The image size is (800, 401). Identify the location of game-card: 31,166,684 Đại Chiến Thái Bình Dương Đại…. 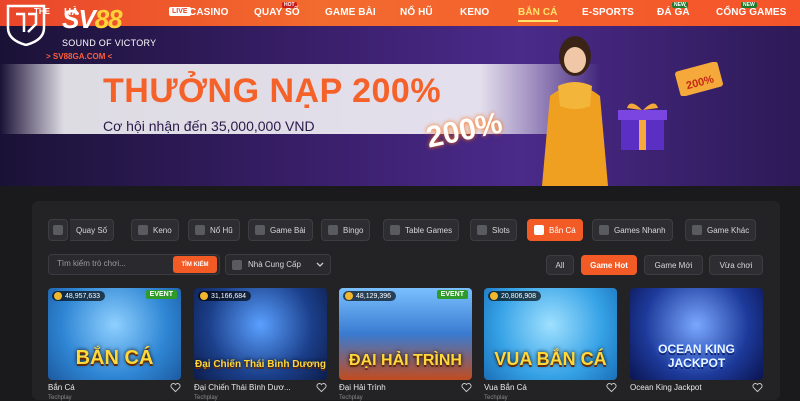
(260, 344).